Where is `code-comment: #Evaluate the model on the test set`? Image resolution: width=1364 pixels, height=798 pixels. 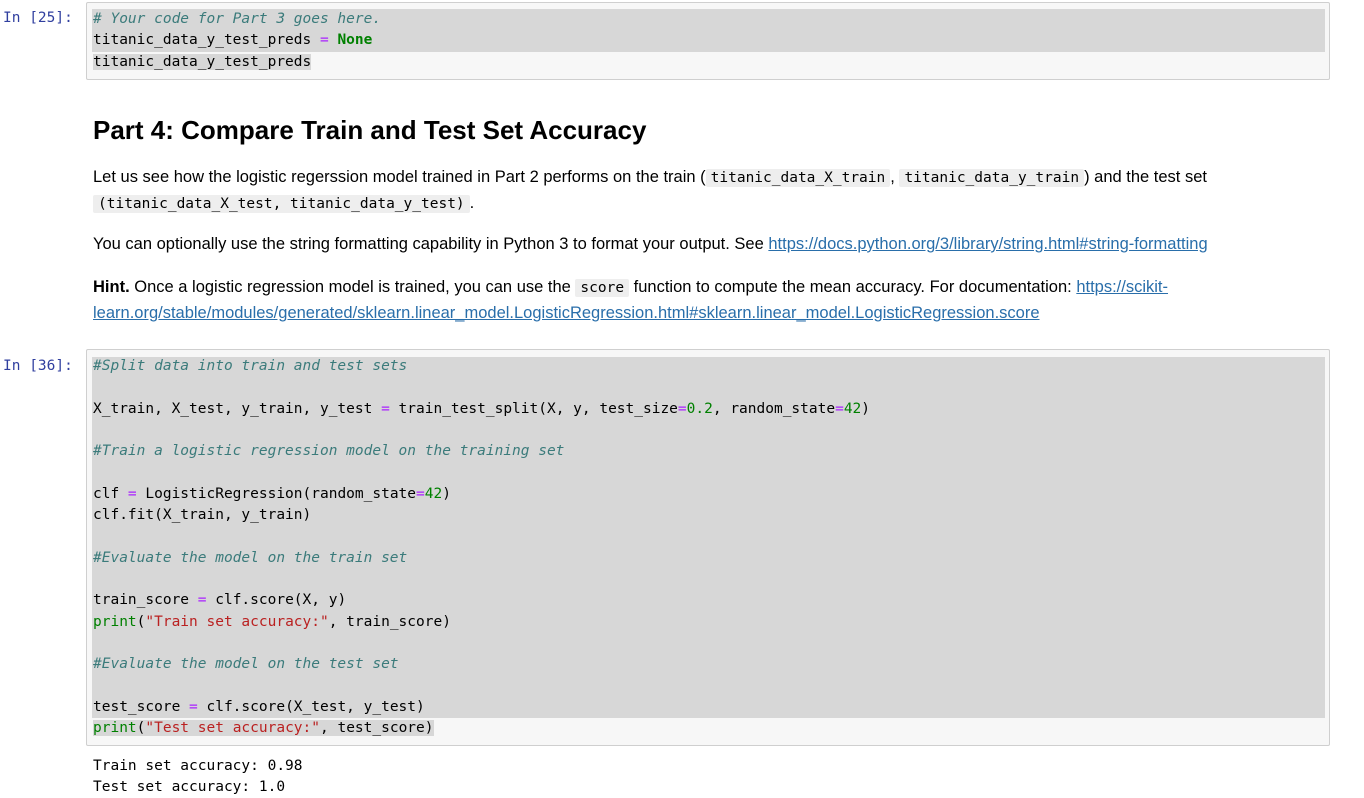 code-comment: #Evaluate the model on the test set is located at coordinates (246, 664).